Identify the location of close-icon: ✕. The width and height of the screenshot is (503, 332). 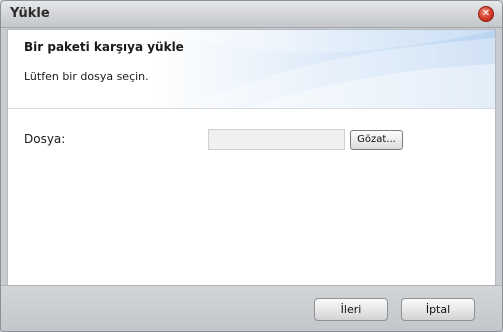
(486, 14).